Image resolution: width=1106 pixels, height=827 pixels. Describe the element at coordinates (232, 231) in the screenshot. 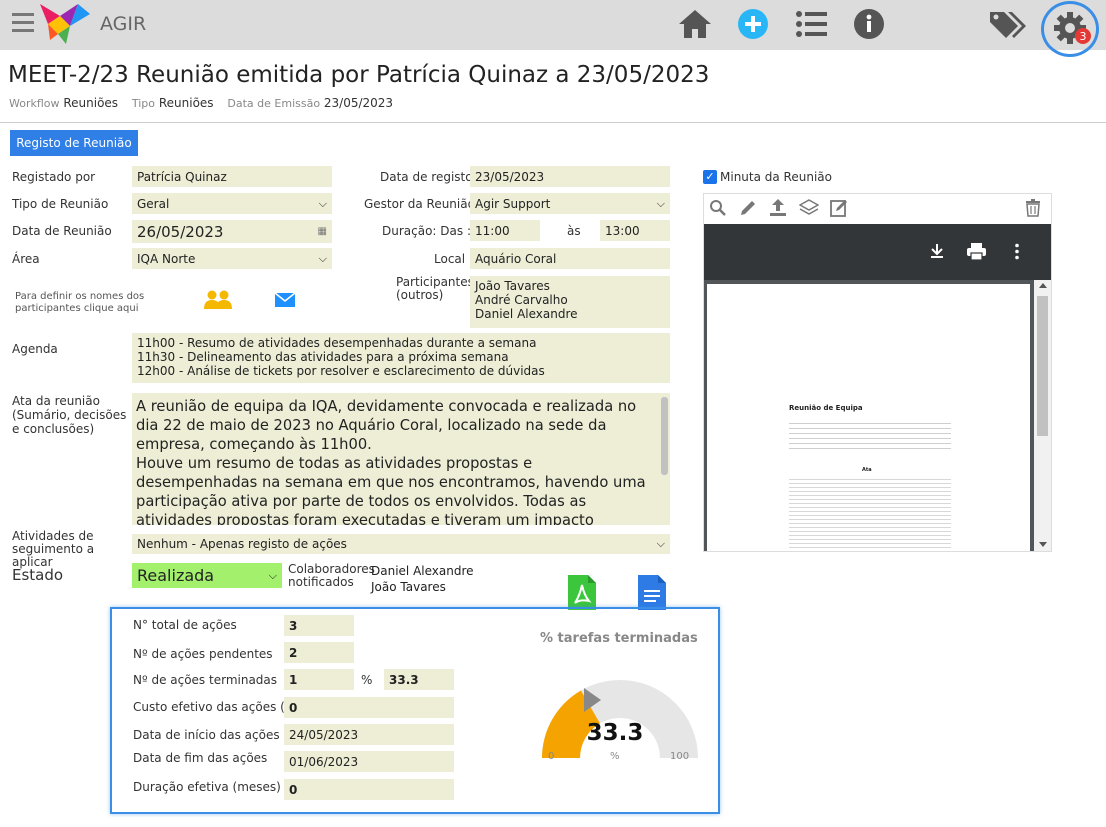

I see `data-reuniao-field: 26/05/2023 ▦` at that location.